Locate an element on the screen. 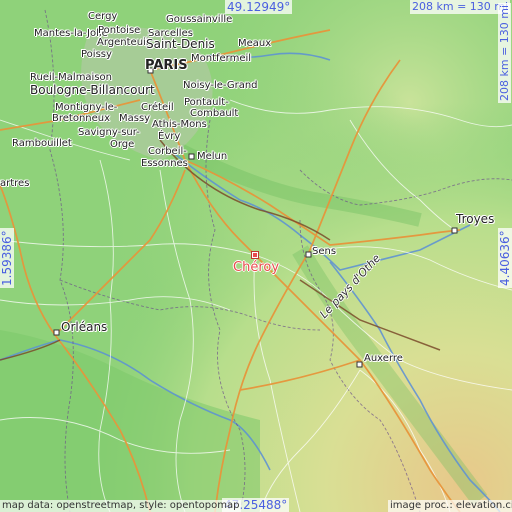  city-label-orge: Orge is located at coordinates (122, 144).